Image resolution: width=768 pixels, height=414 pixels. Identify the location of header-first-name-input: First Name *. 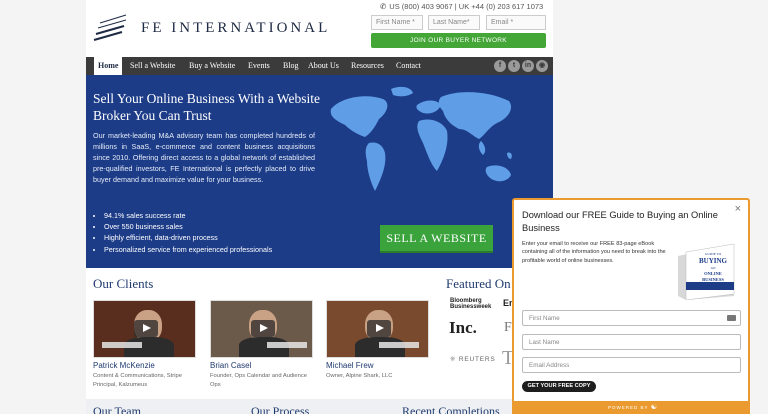
(397, 22).